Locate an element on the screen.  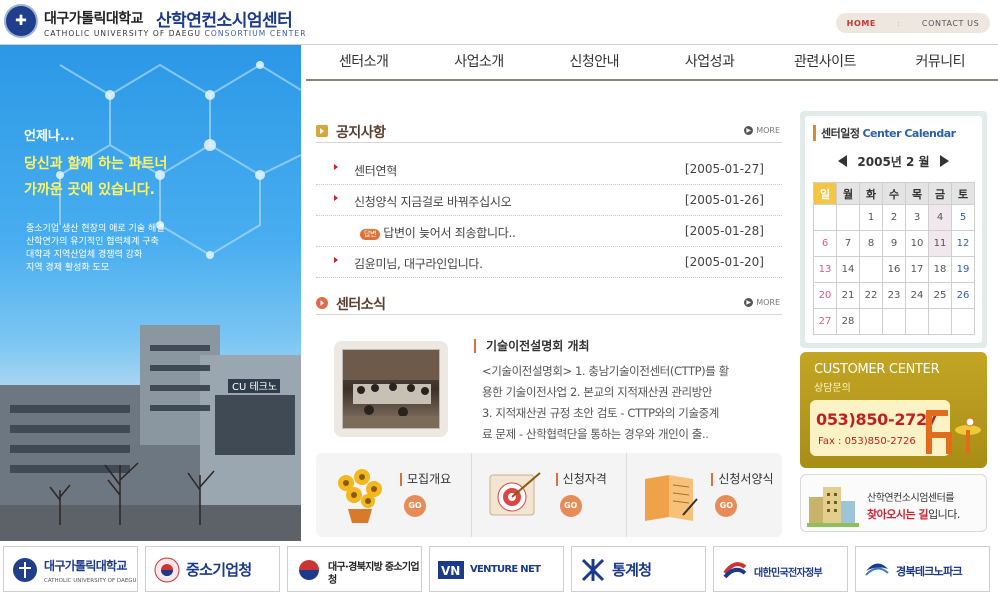
banner-egov: 대한민국전자정부 is located at coordinates (780, 569).